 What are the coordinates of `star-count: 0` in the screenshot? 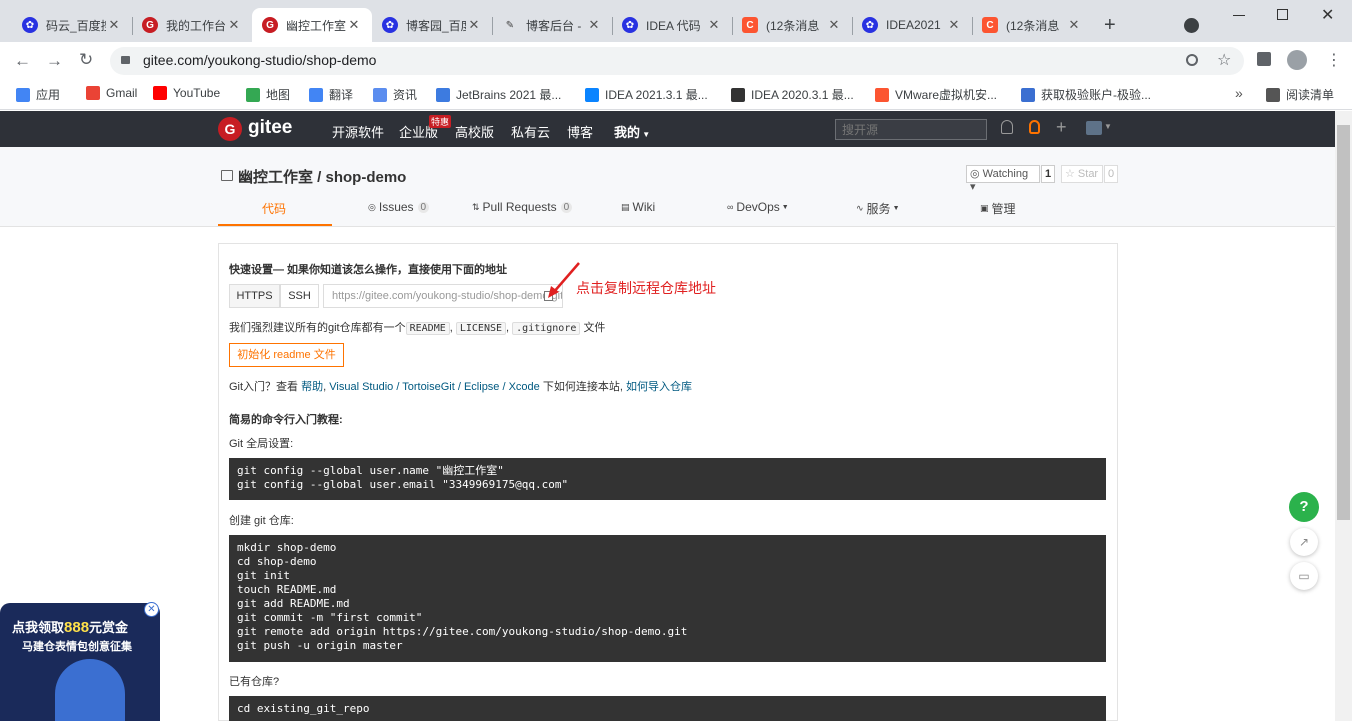 It's located at (1111, 174).